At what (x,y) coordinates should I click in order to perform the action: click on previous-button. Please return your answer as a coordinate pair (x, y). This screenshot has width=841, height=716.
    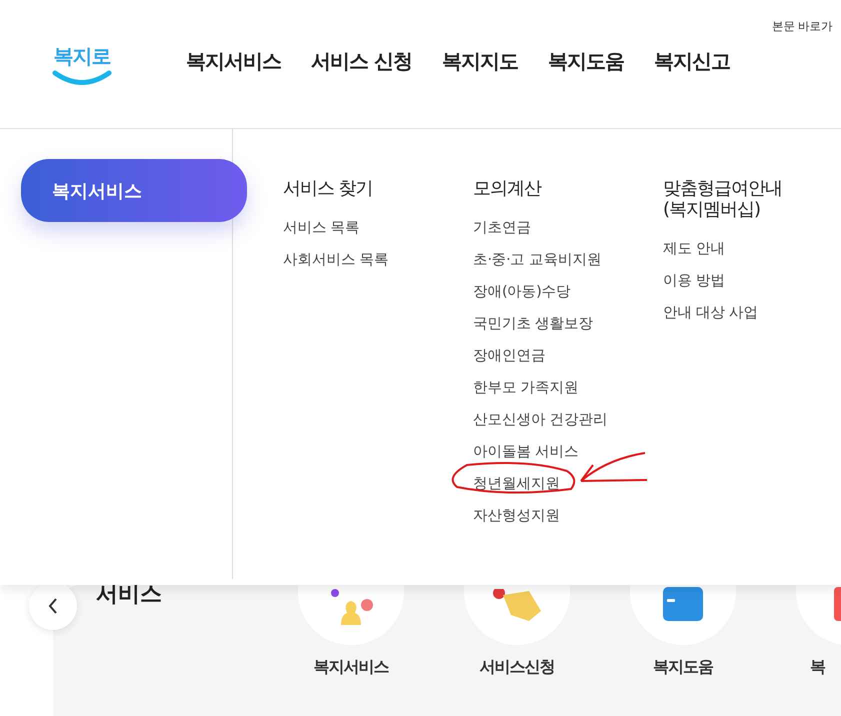
    Looking at the image, I should click on (53, 606).